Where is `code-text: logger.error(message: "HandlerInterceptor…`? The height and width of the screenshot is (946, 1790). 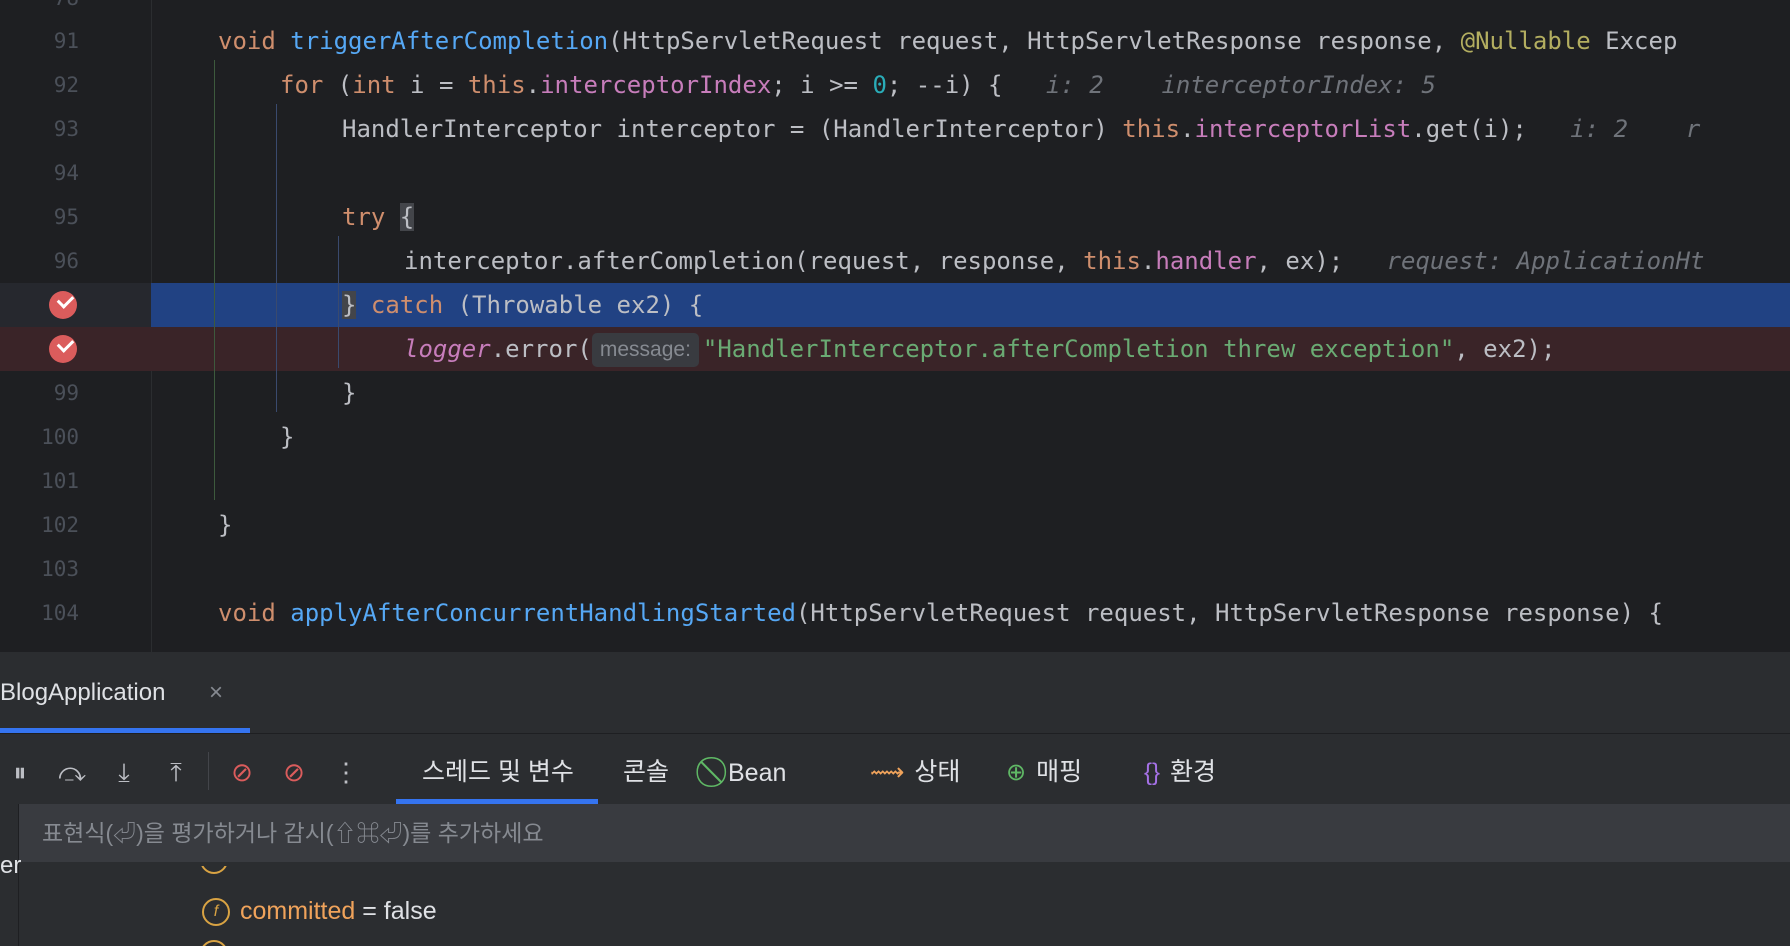
code-text: logger.error(message: "HandlerInterceptor… is located at coordinates (979, 349).